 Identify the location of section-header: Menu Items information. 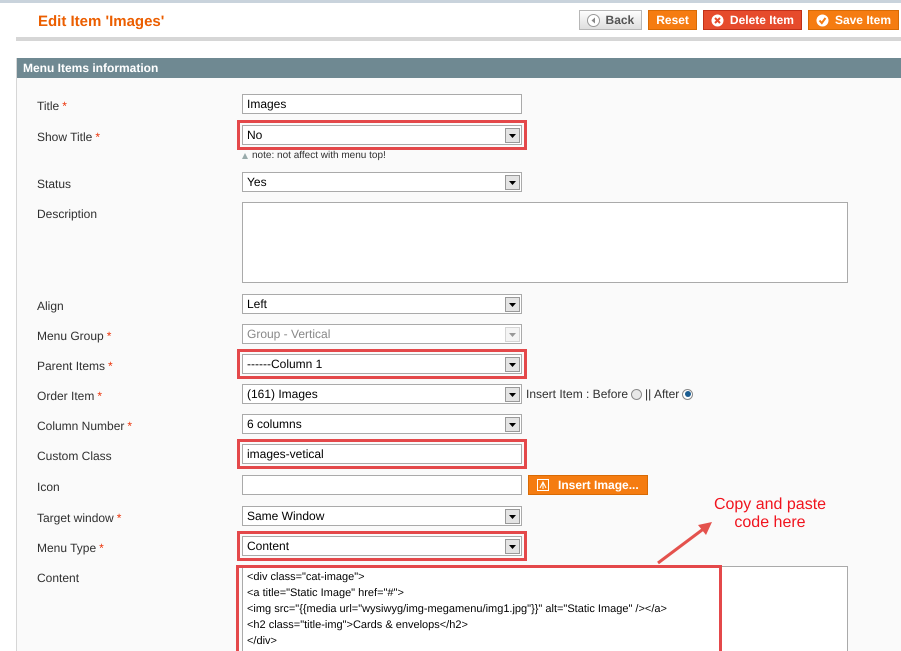
(459, 68).